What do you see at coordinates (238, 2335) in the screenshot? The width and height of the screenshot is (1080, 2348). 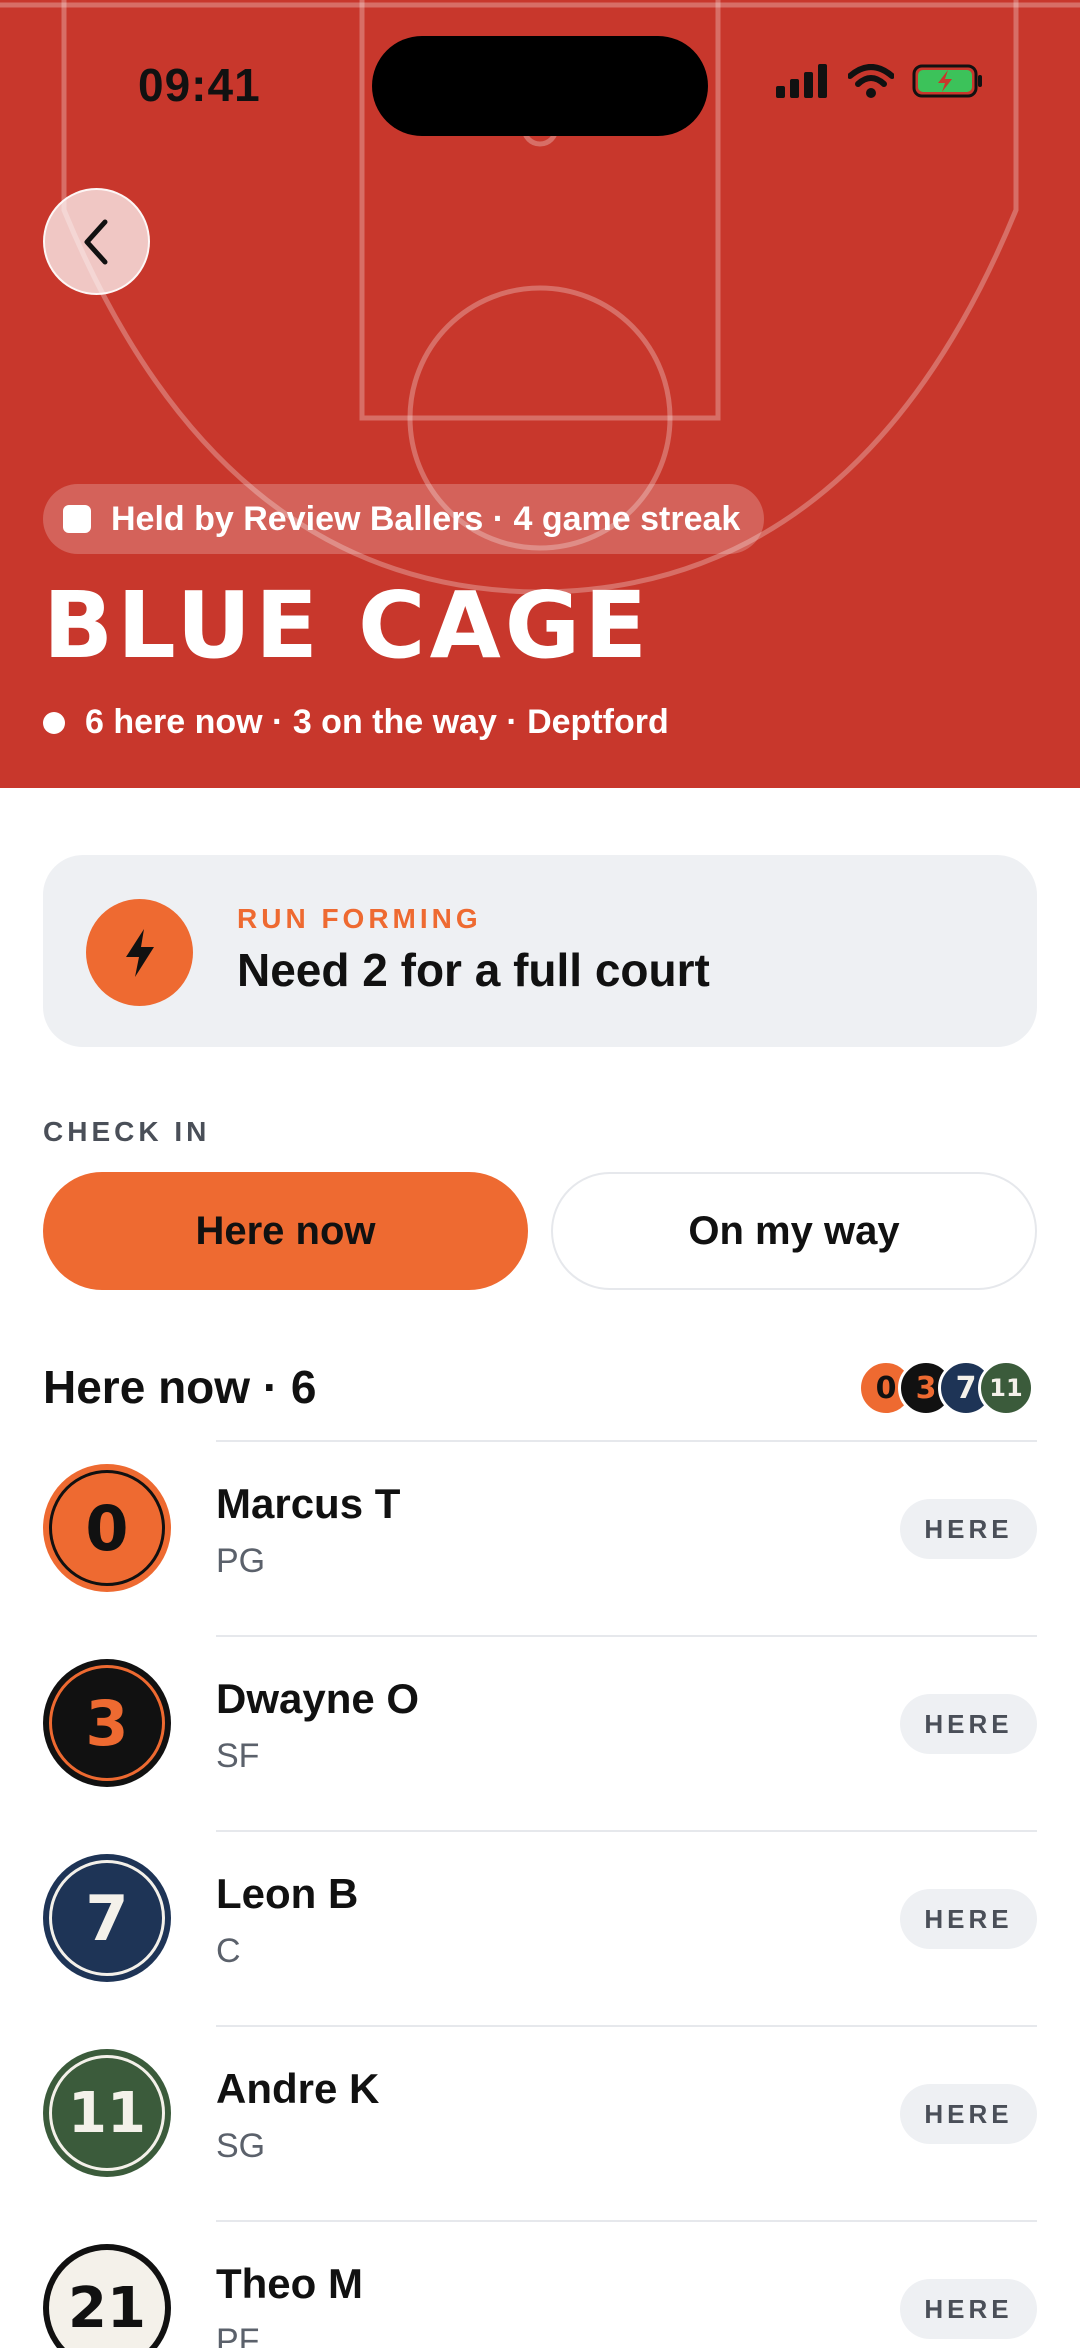 I see `player-position: PF` at bounding box center [238, 2335].